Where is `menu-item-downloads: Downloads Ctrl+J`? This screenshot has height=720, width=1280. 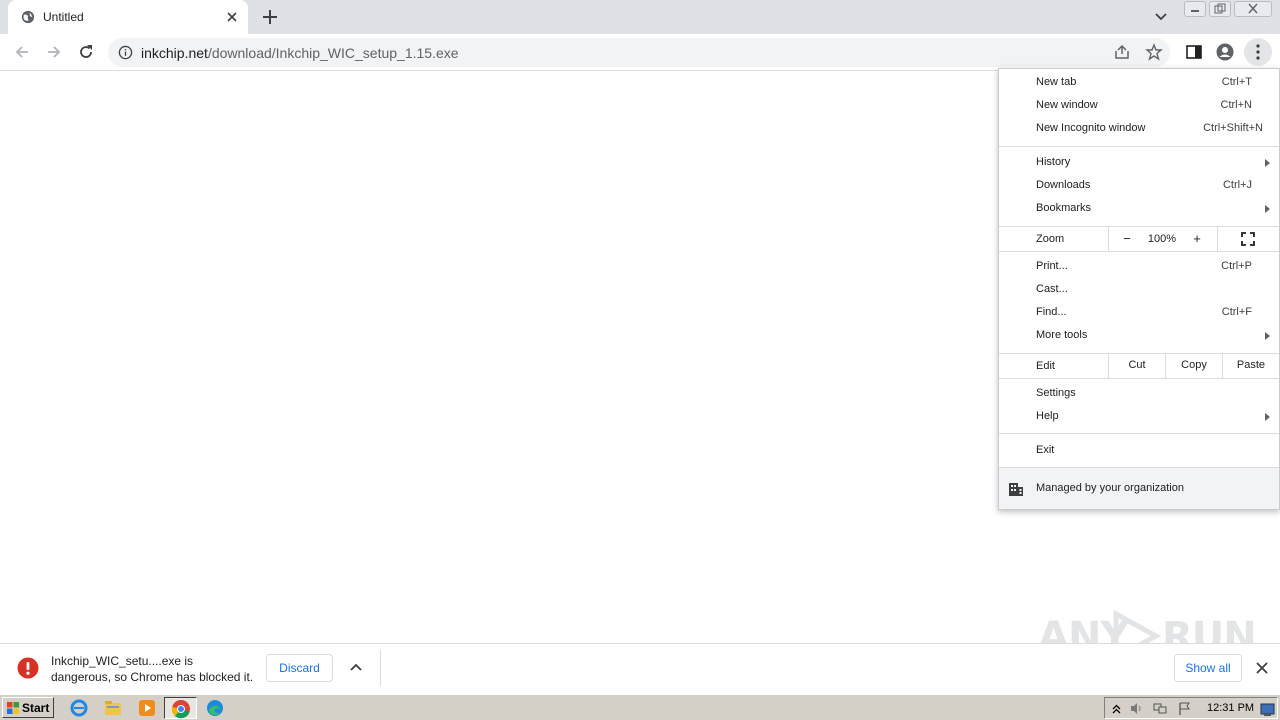 menu-item-downloads: Downloads Ctrl+J is located at coordinates (1139, 186).